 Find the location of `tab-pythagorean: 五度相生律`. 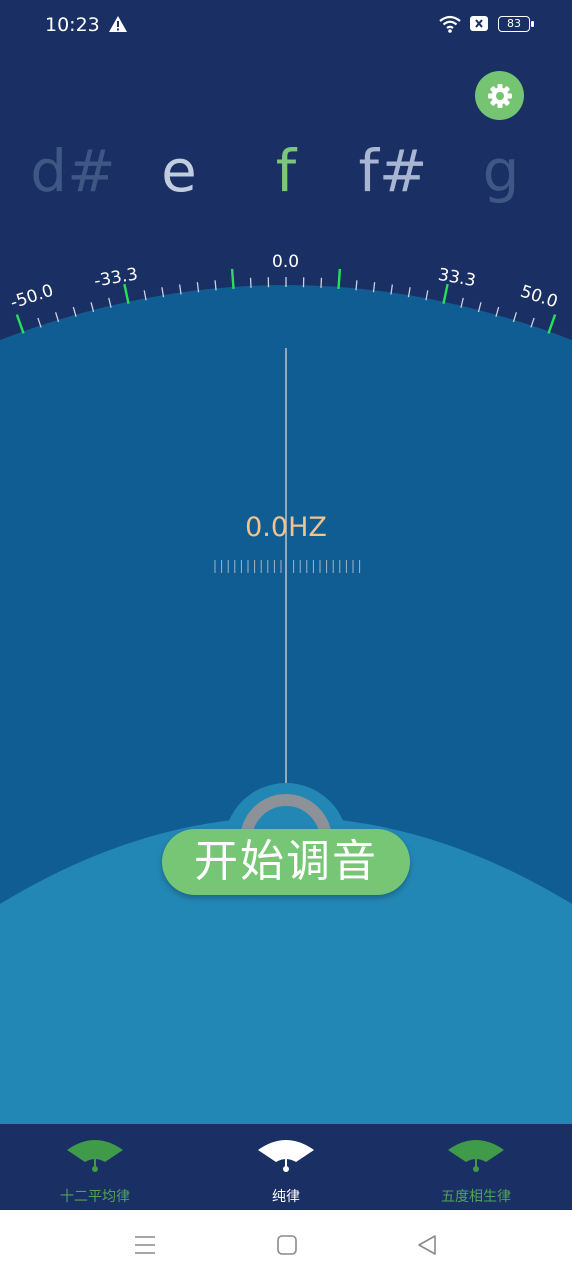

tab-pythagorean: 五度相生律 is located at coordinates (476, 1167).